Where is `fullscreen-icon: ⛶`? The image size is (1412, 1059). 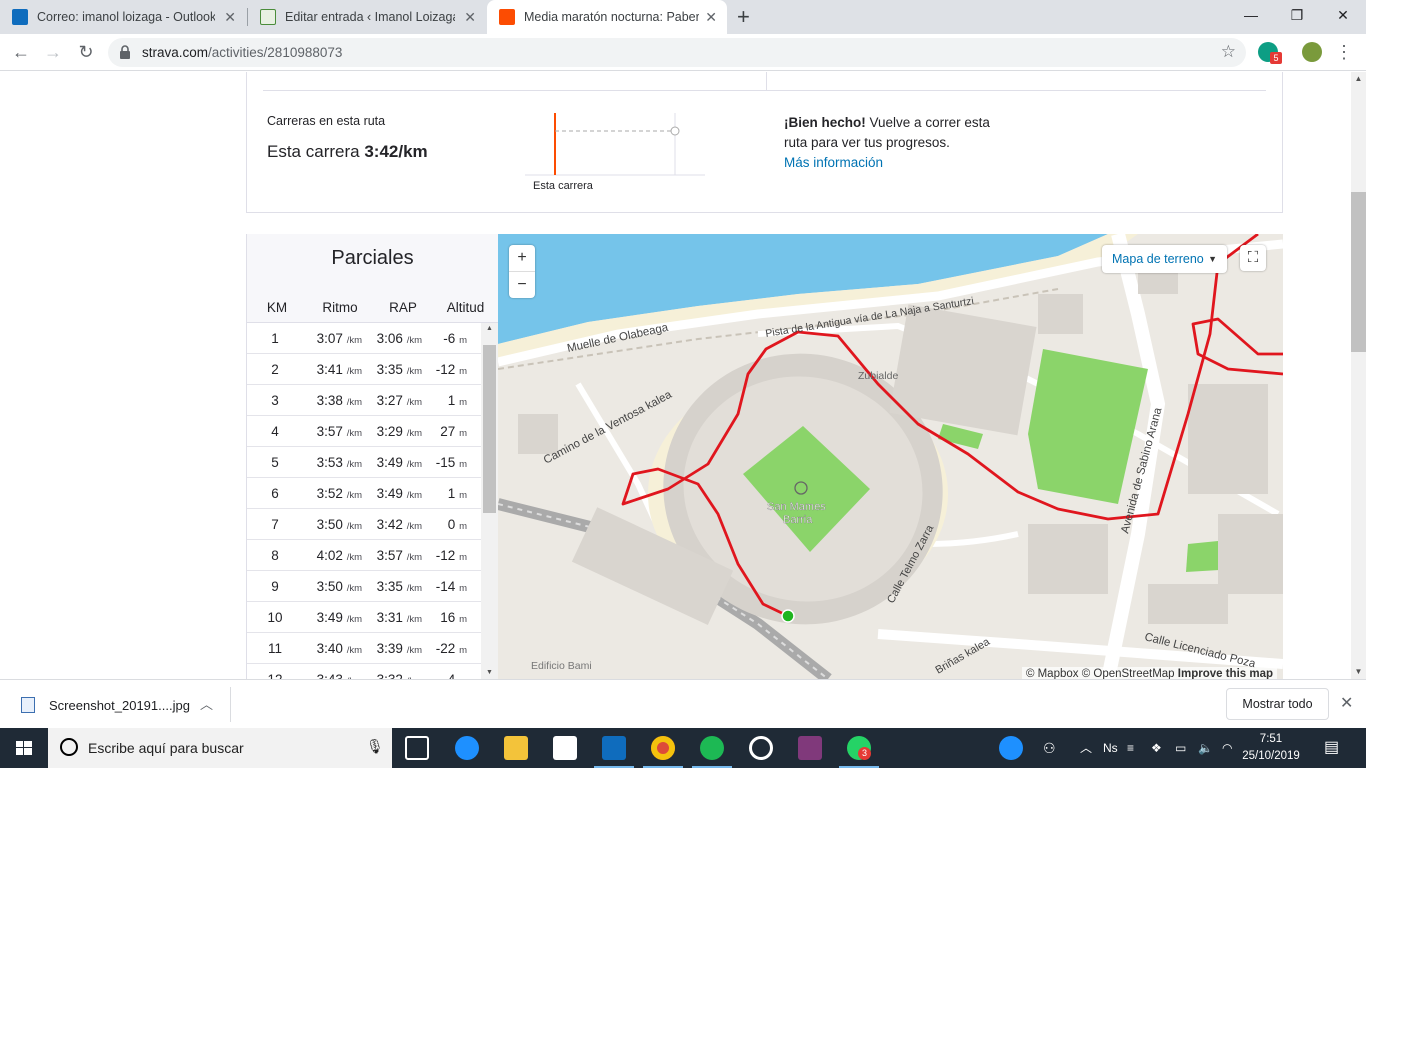
fullscreen-icon: ⛶ is located at coordinates (1253, 258).